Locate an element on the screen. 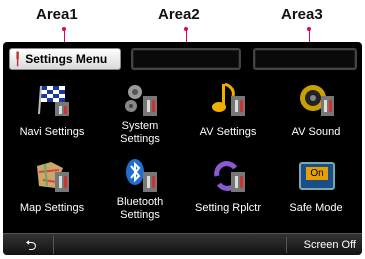  tile-av-settings: AV Settings is located at coordinates (228, 116).